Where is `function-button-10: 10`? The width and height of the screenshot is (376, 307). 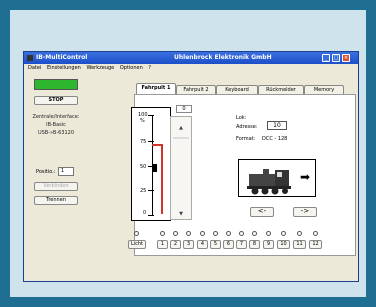
function-button-10: 10 is located at coordinates (283, 244).